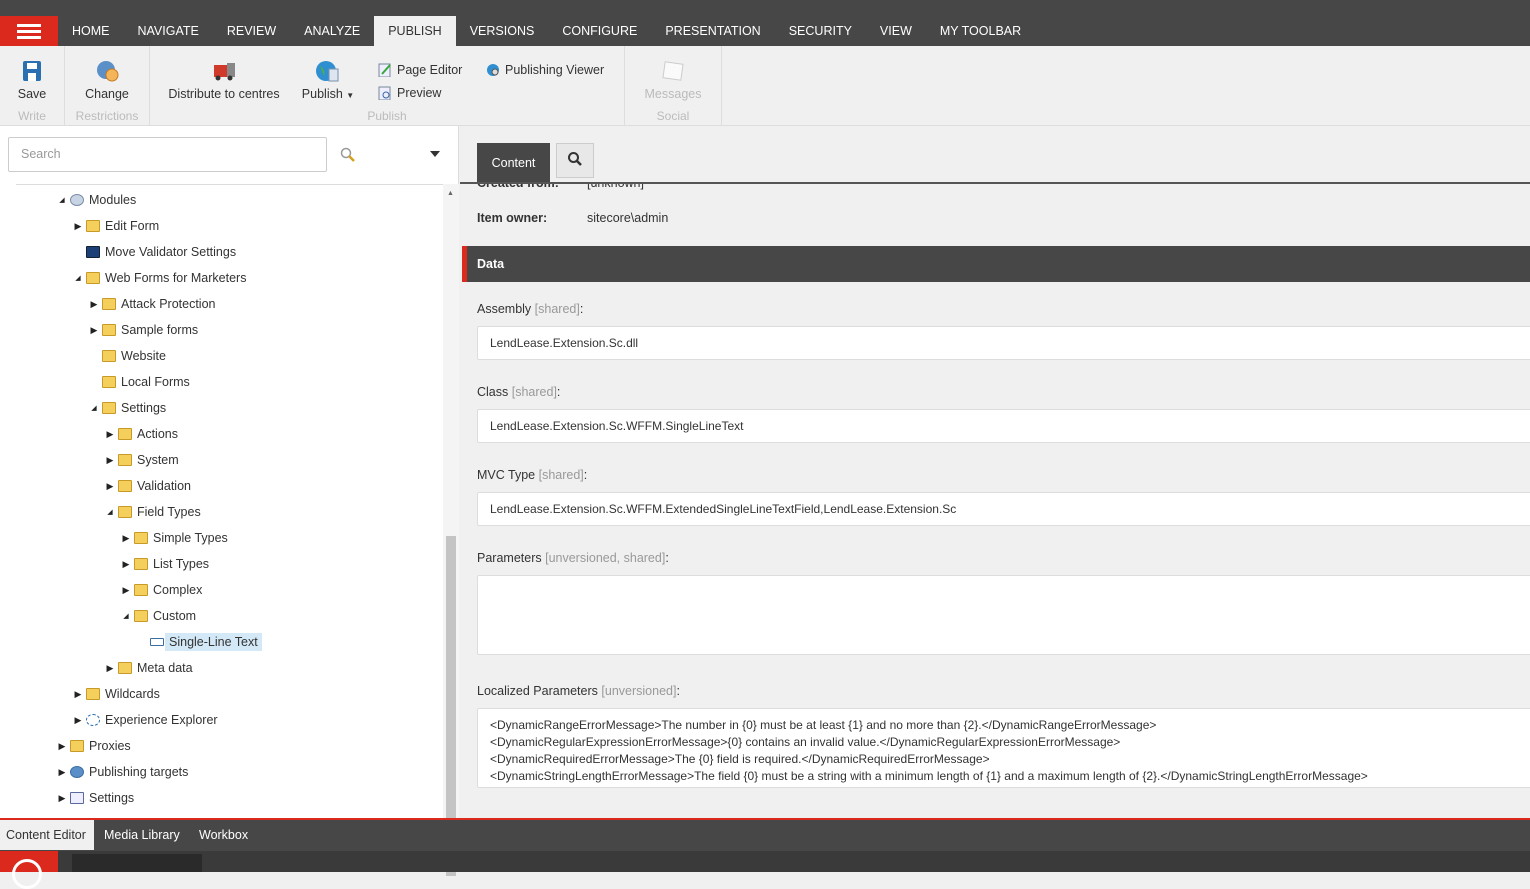 This screenshot has width=1530, height=889. What do you see at coordinates (140, 434) in the screenshot?
I see `tree-item: ▶ Actions` at bounding box center [140, 434].